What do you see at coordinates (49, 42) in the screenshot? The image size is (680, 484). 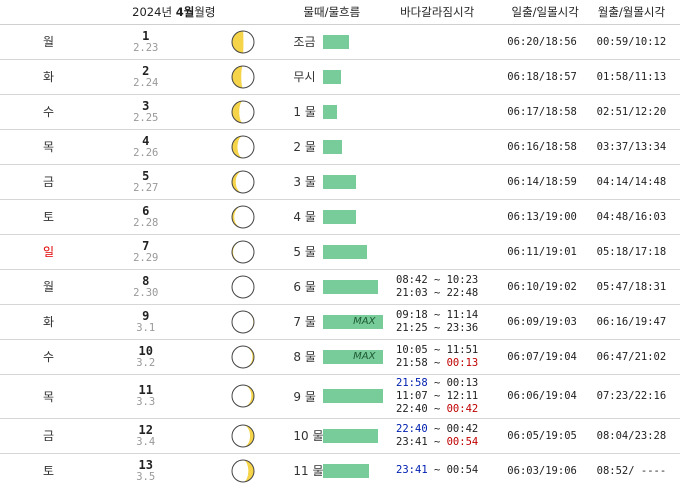 I see `weekday-cell: 월` at bounding box center [49, 42].